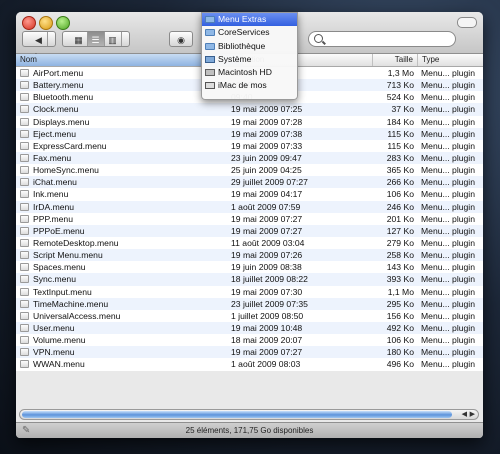  I want to click on path-menu-item: Bibliothèque, so click(249, 46).